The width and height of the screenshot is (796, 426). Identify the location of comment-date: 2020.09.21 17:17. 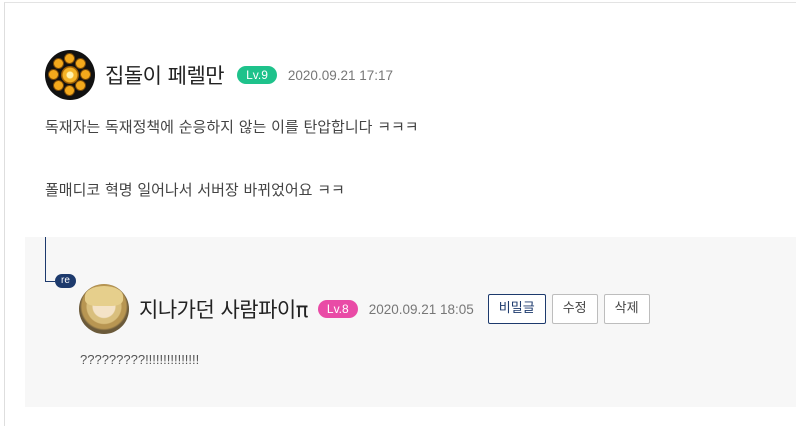
(340, 75).